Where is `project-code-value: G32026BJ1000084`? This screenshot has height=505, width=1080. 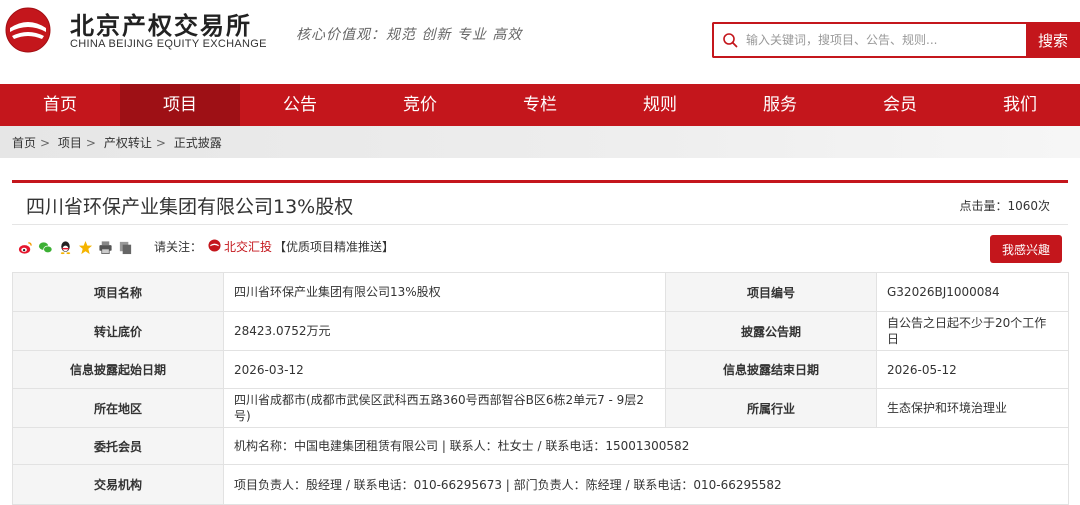
project-code-value: G32026BJ1000084 is located at coordinates (972, 292).